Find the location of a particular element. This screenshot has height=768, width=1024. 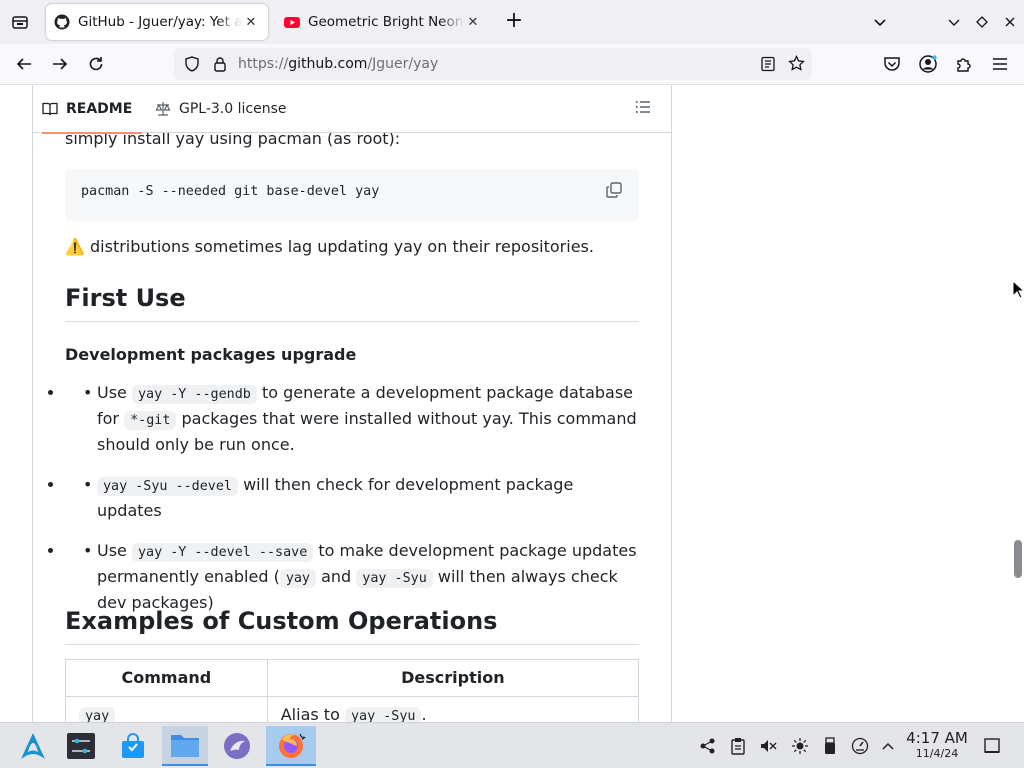

reader-view-icon is located at coordinates (768, 66).